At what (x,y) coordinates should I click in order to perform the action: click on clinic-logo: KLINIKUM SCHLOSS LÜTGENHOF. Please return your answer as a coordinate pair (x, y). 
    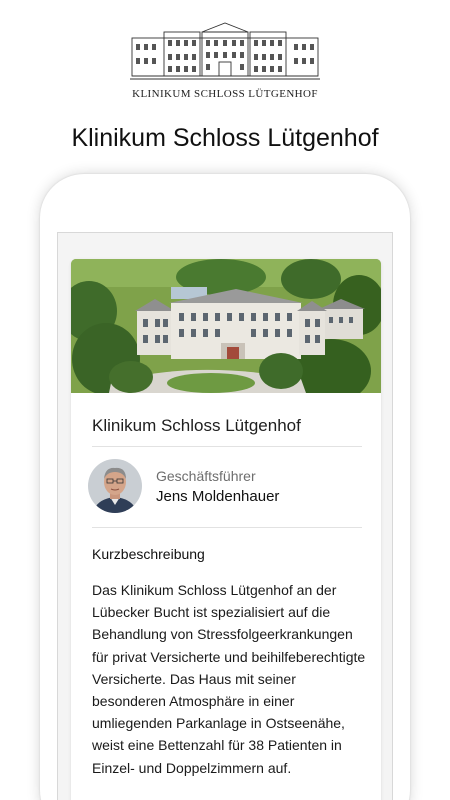
    Looking at the image, I should click on (225, 63).